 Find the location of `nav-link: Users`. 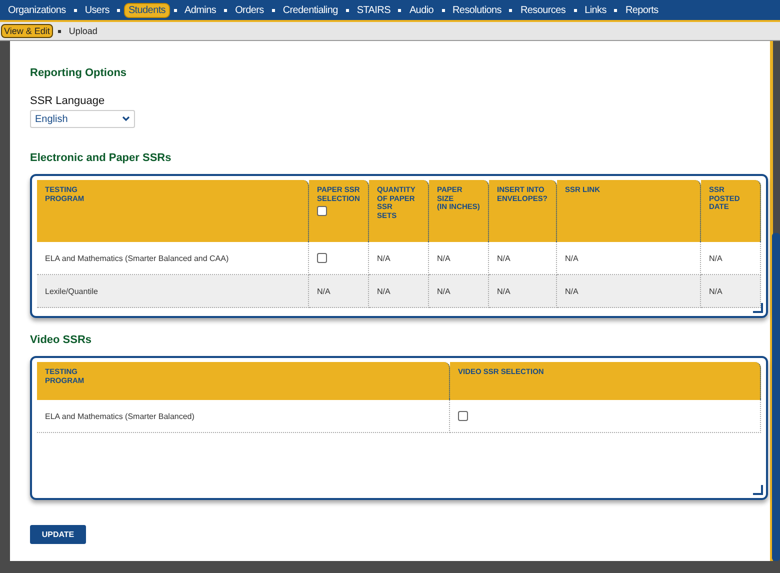

nav-link: Users is located at coordinates (97, 10).